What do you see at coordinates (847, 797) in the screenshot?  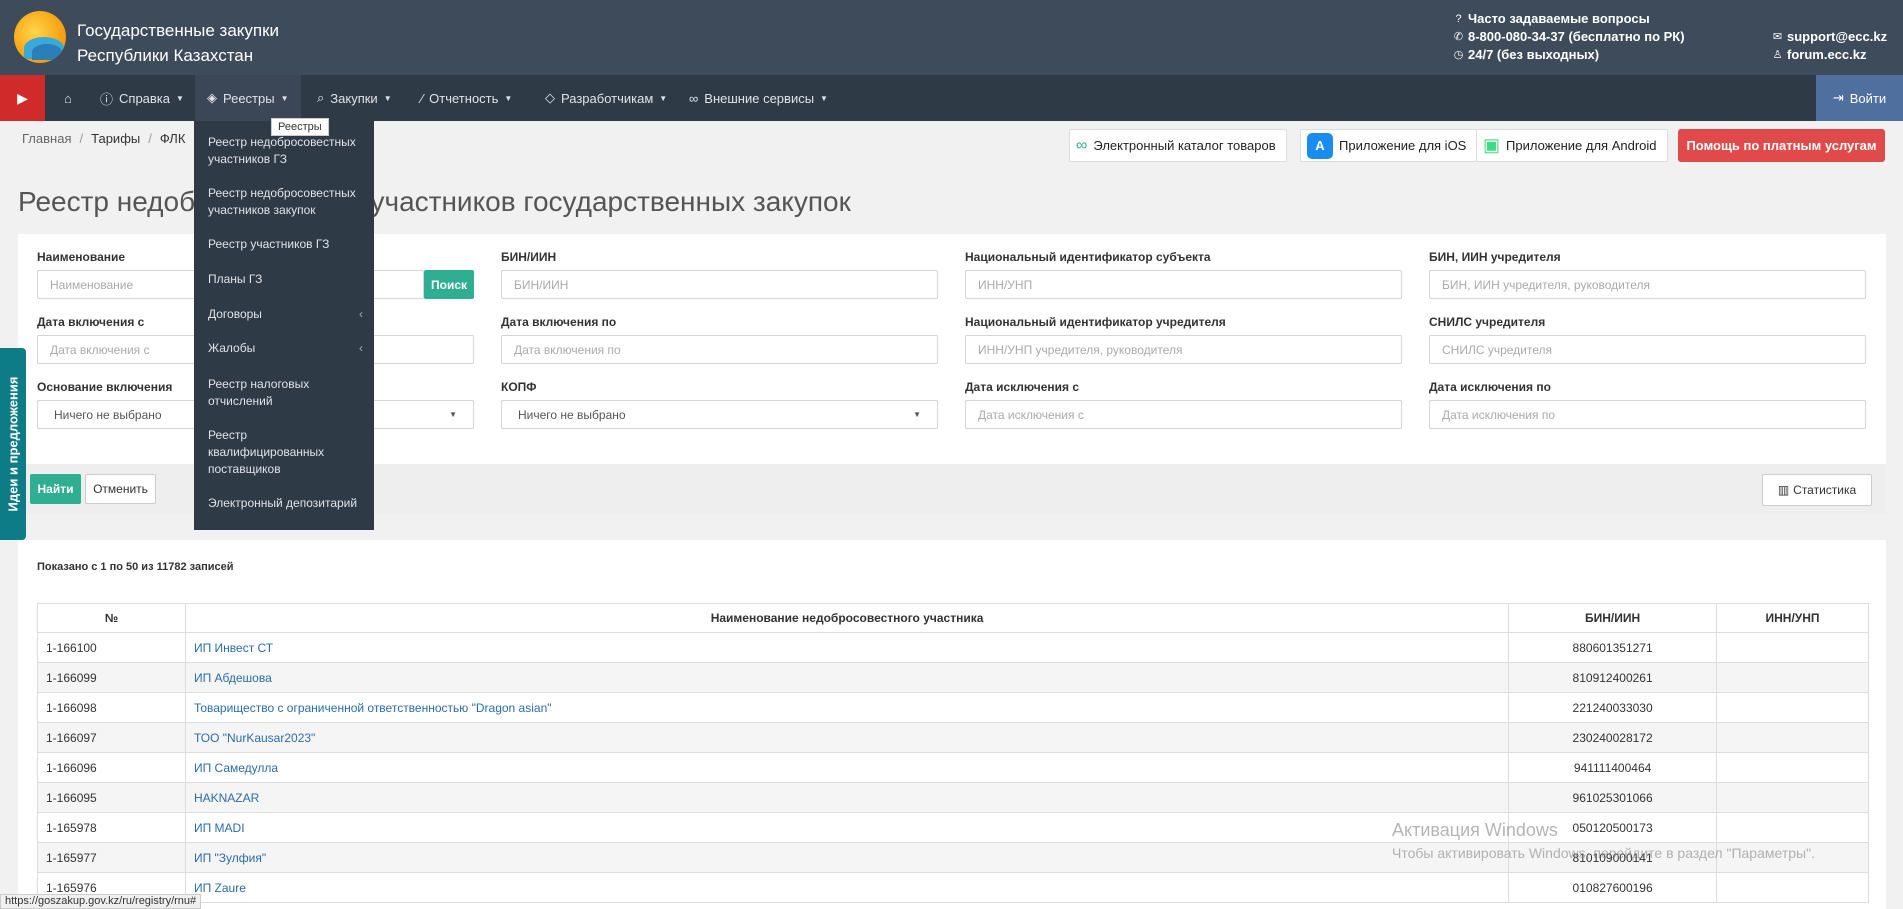 I see `participant-link: HAKNAZAR` at bounding box center [847, 797].